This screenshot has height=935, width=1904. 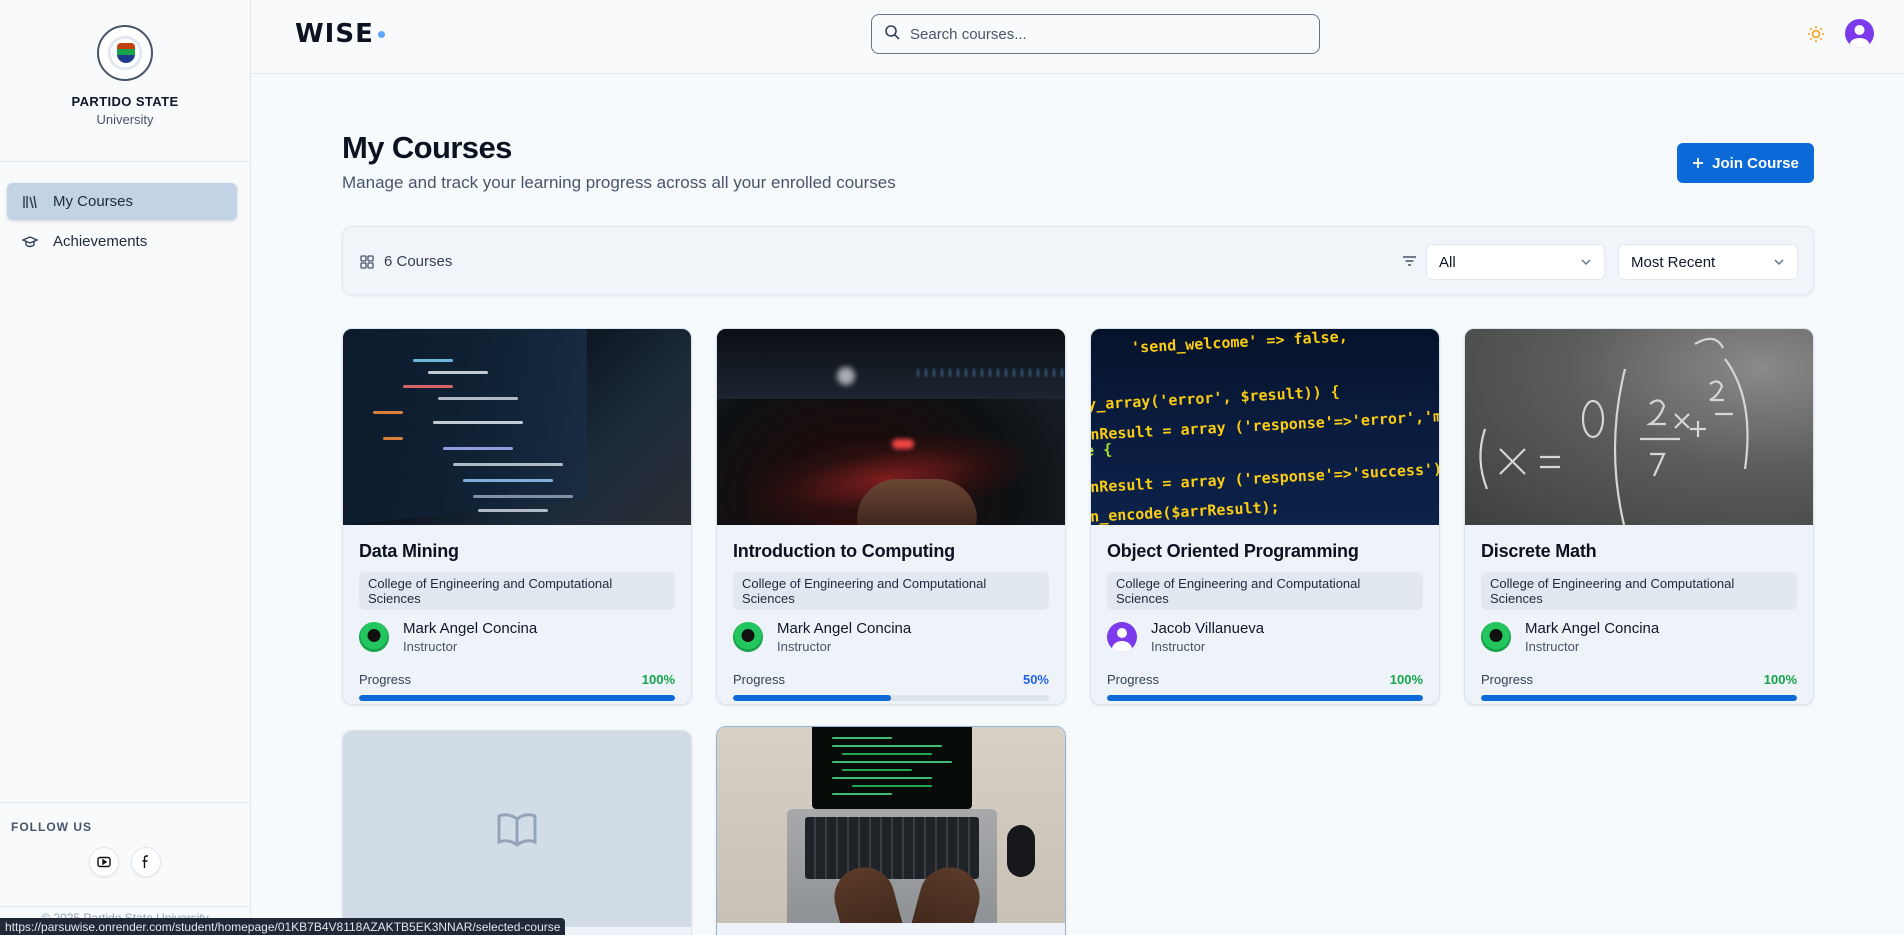 What do you see at coordinates (1859, 33) in the screenshot?
I see `user-avatar` at bounding box center [1859, 33].